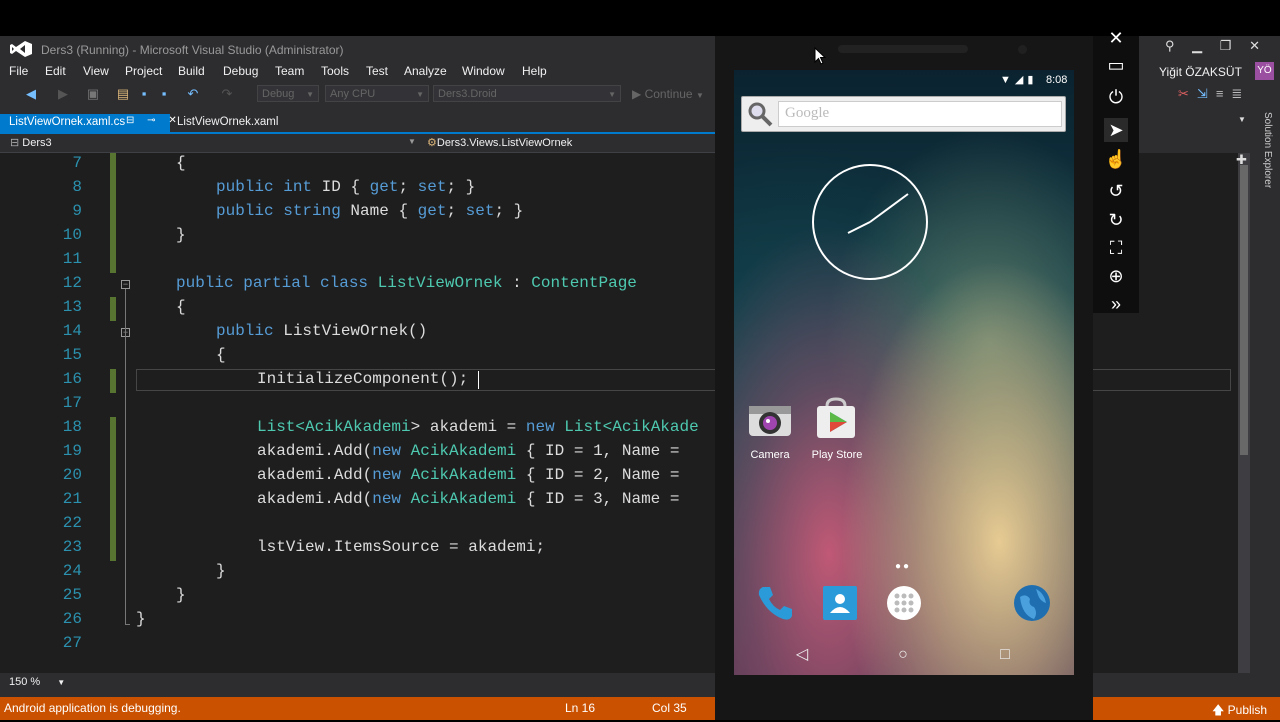 Image resolution: width=1280 pixels, height=722 pixels. I want to click on camera-icon, so click(770, 421).